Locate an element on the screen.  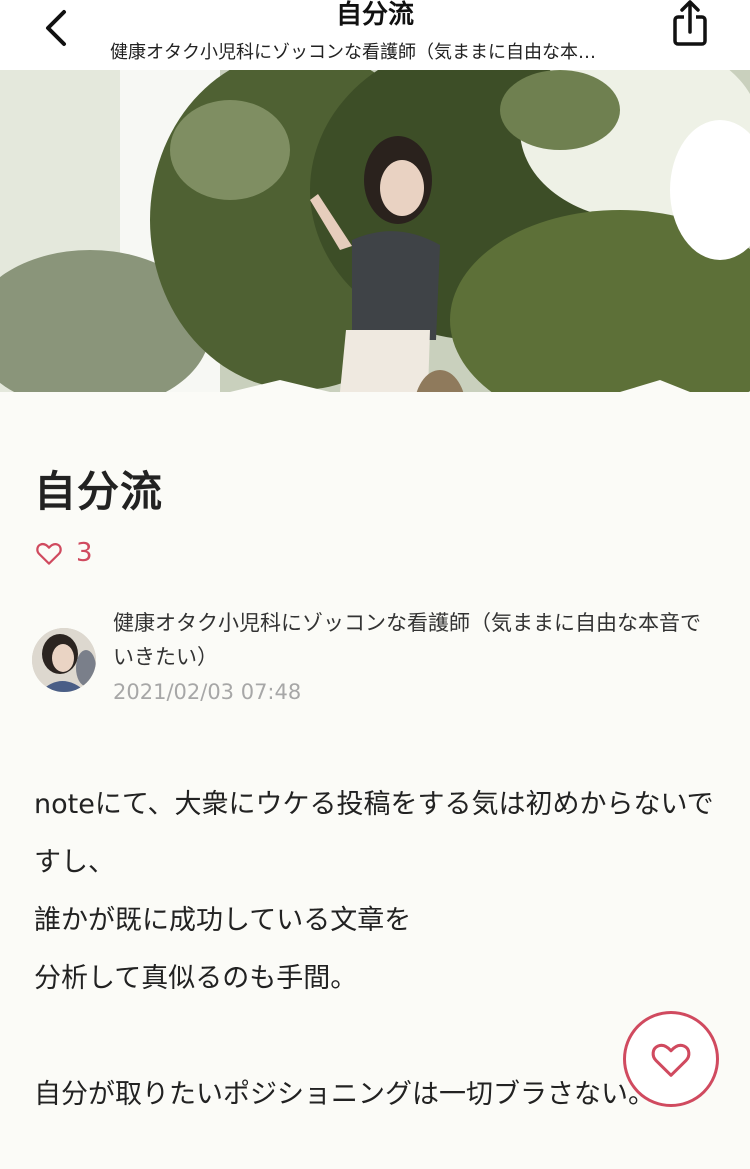
body-paragraph: 自分が取りたいポジショニングは一切ブラさない。 is located at coordinates (344, 1094).